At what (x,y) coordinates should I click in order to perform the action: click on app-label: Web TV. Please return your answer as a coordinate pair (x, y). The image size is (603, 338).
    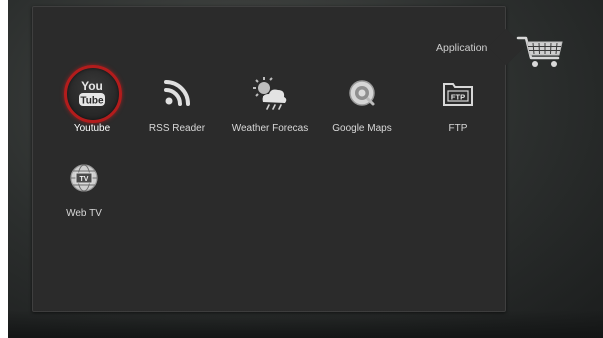
    Looking at the image, I should click on (84, 213).